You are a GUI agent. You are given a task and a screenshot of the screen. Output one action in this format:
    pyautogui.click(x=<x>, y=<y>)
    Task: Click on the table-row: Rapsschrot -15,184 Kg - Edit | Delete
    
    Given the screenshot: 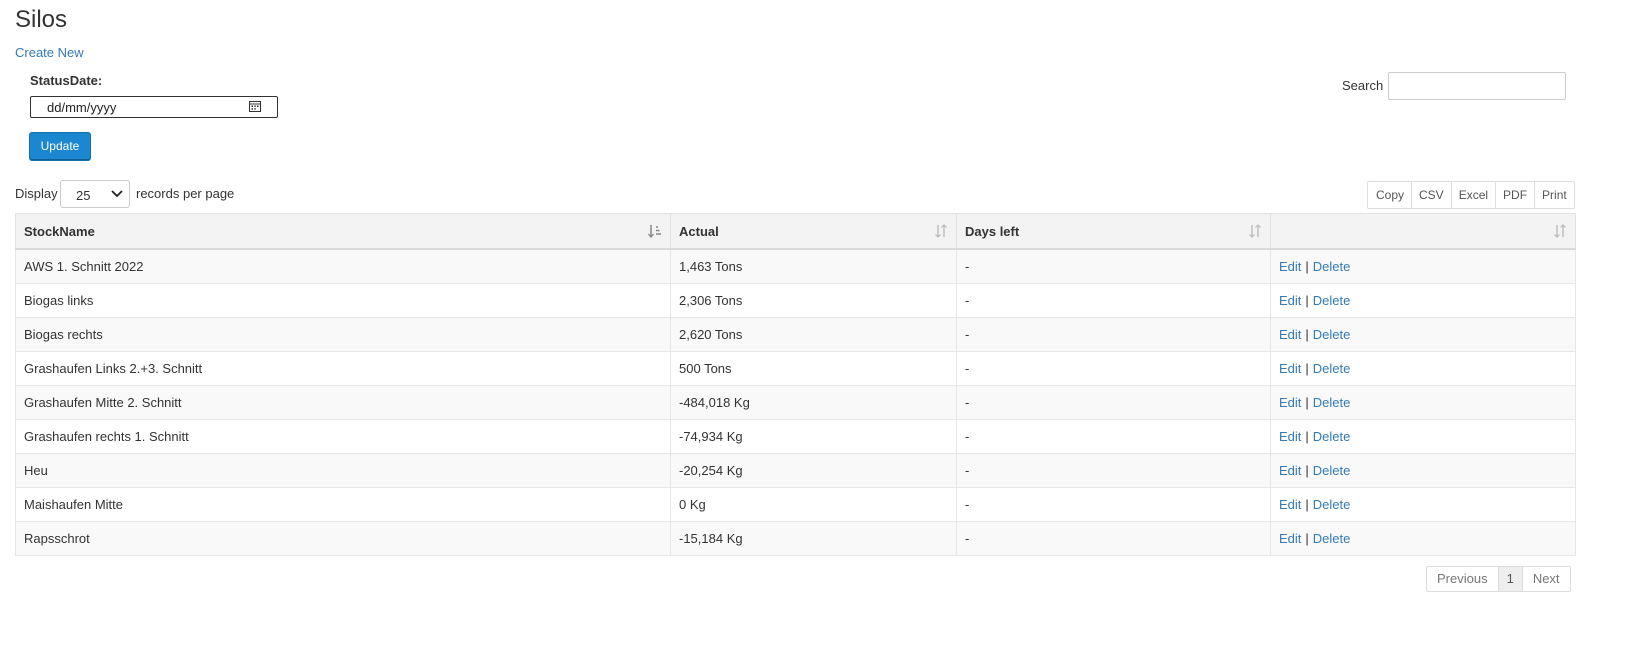 What is the action you would take?
    pyautogui.click(x=795, y=538)
    